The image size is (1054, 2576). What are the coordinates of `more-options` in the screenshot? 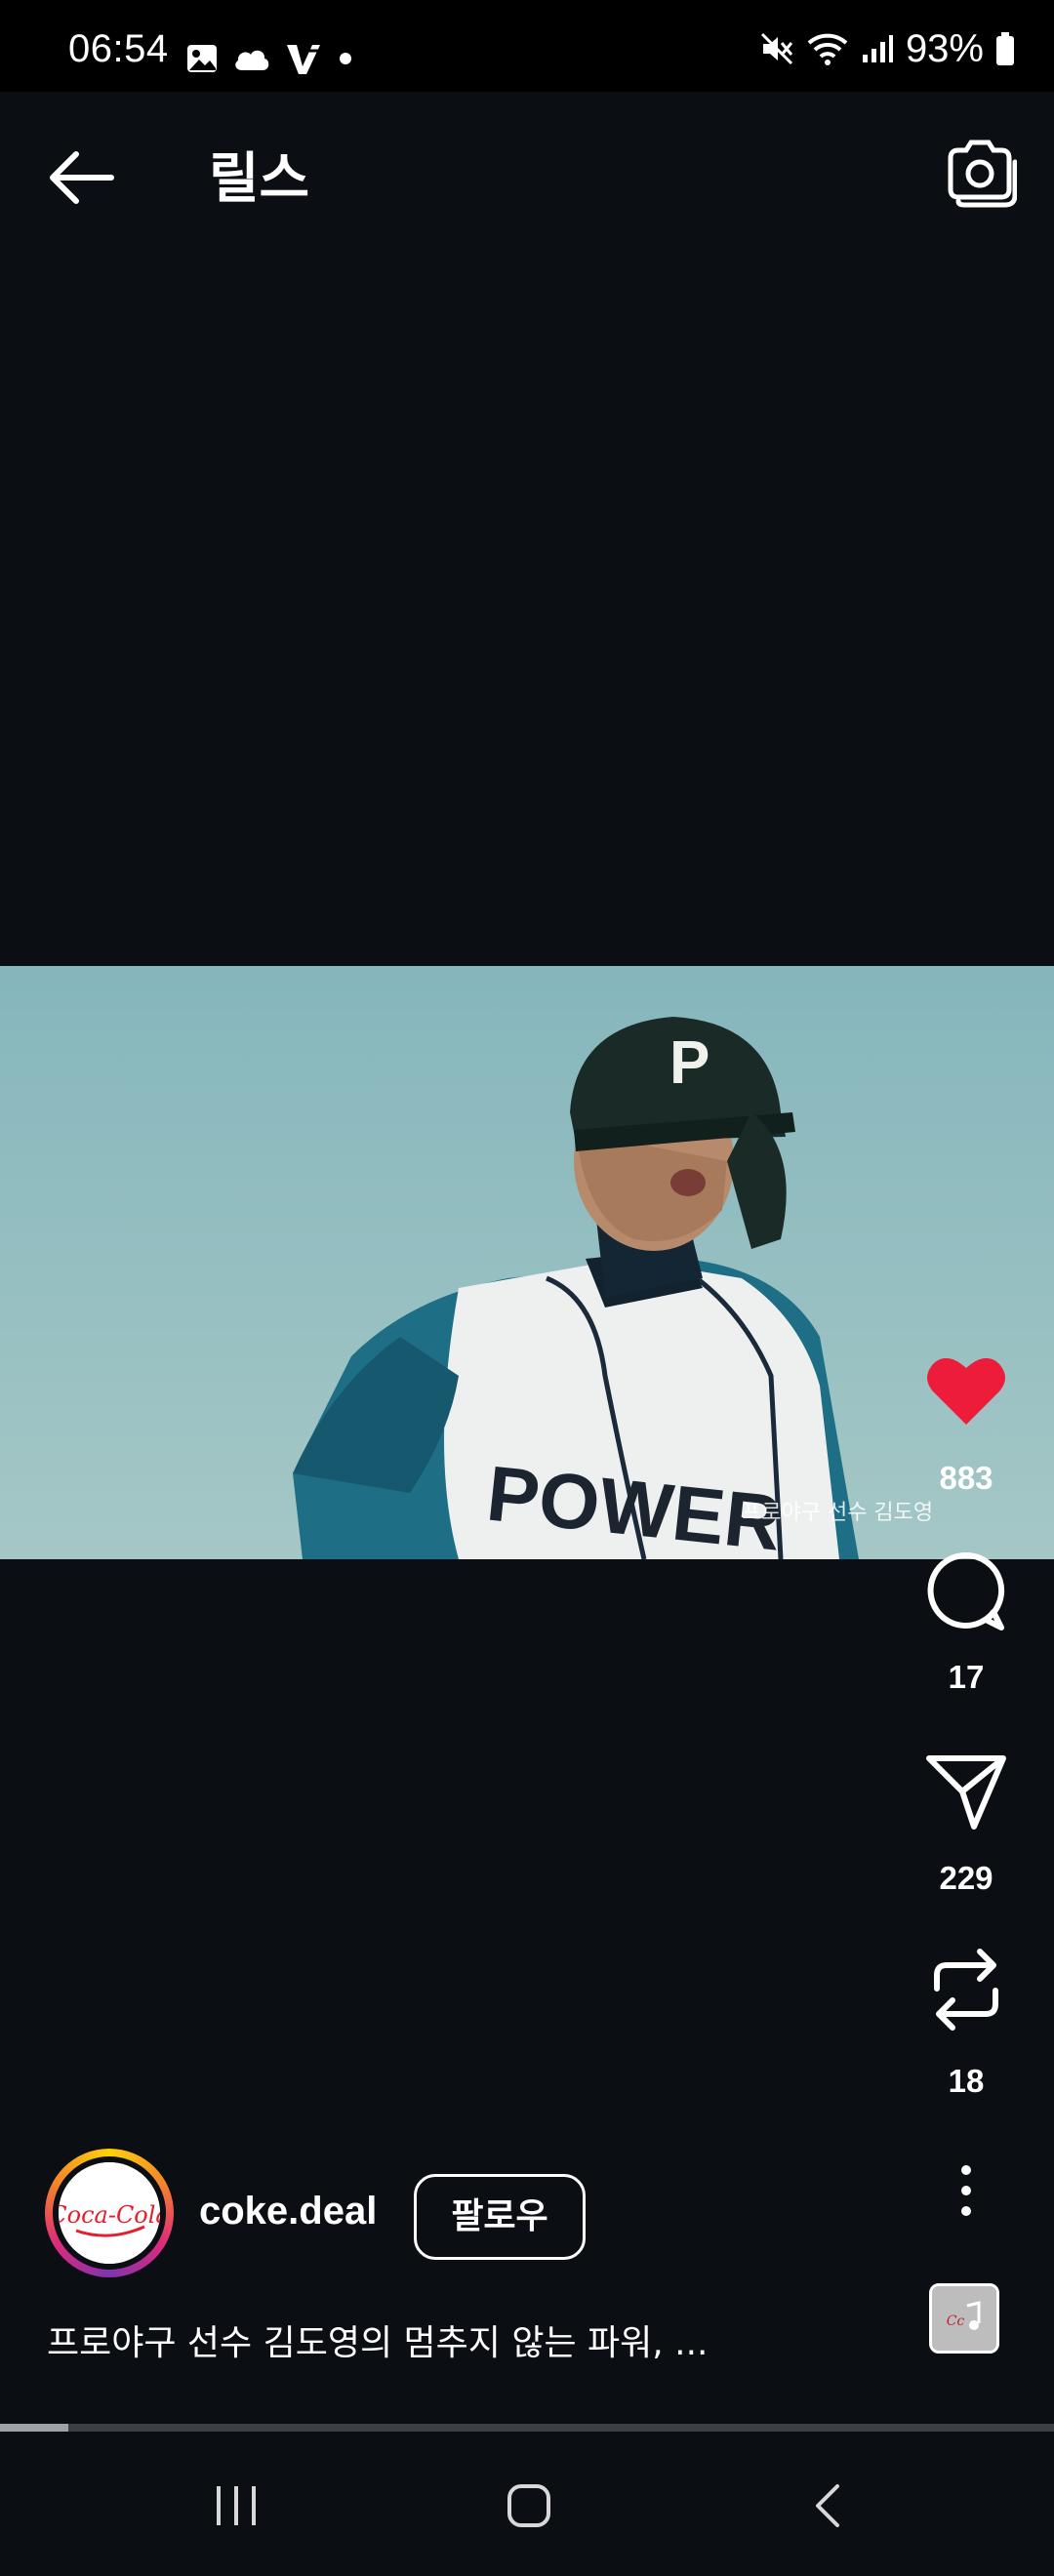 It's located at (966, 2193).